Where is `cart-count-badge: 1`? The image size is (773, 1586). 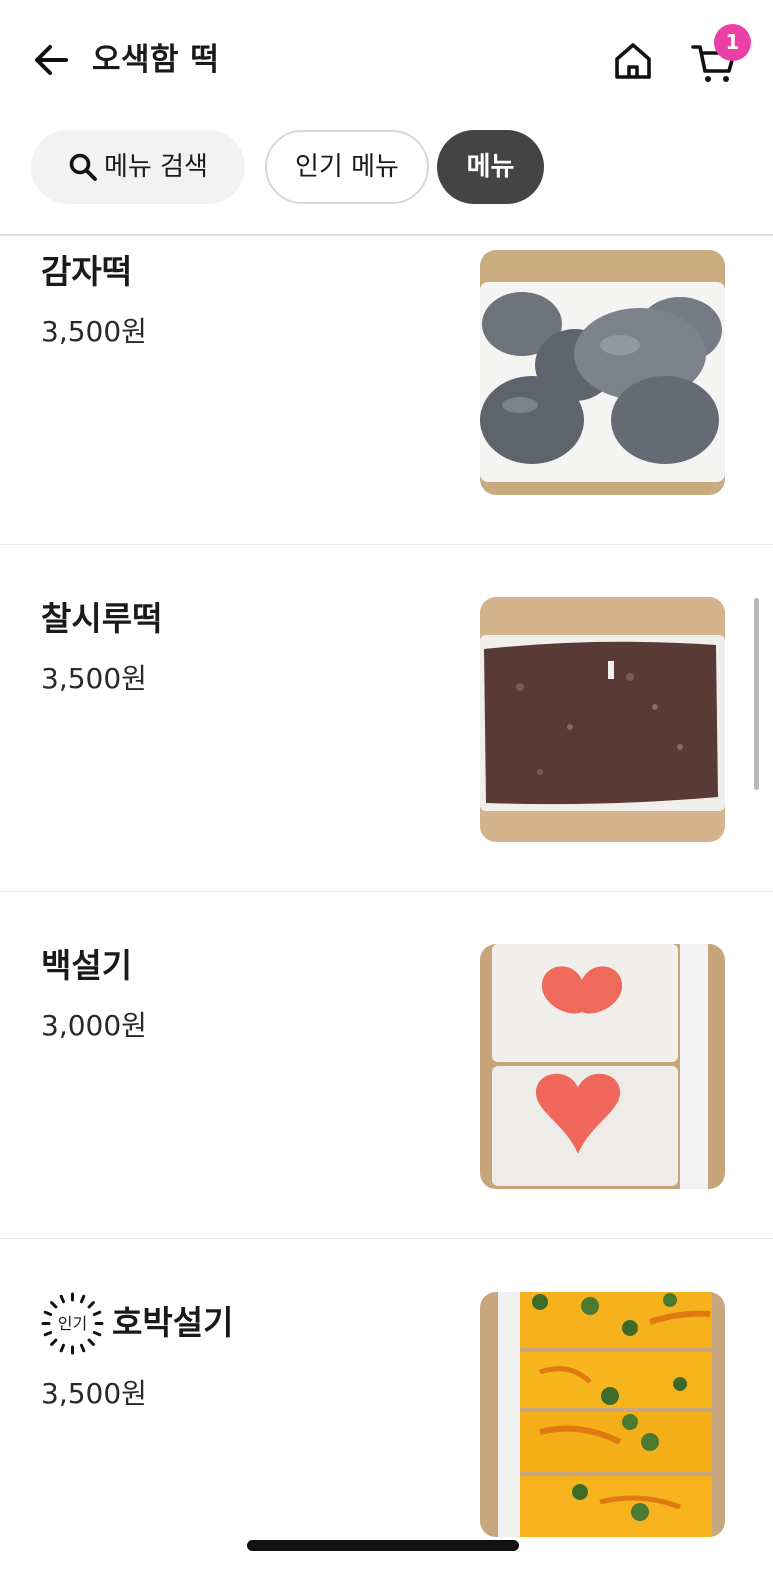 cart-count-badge: 1 is located at coordinates (732, 42).